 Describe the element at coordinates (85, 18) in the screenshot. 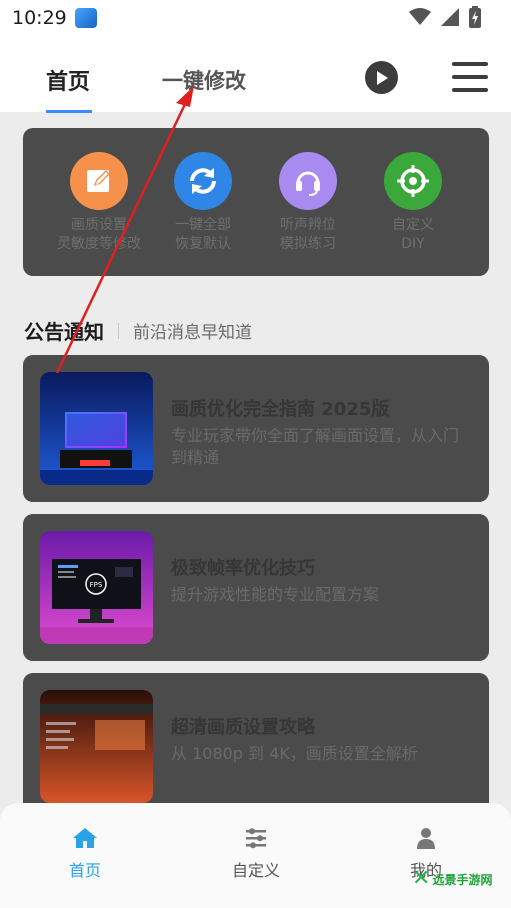

I see `app-notification-icon` at that location.